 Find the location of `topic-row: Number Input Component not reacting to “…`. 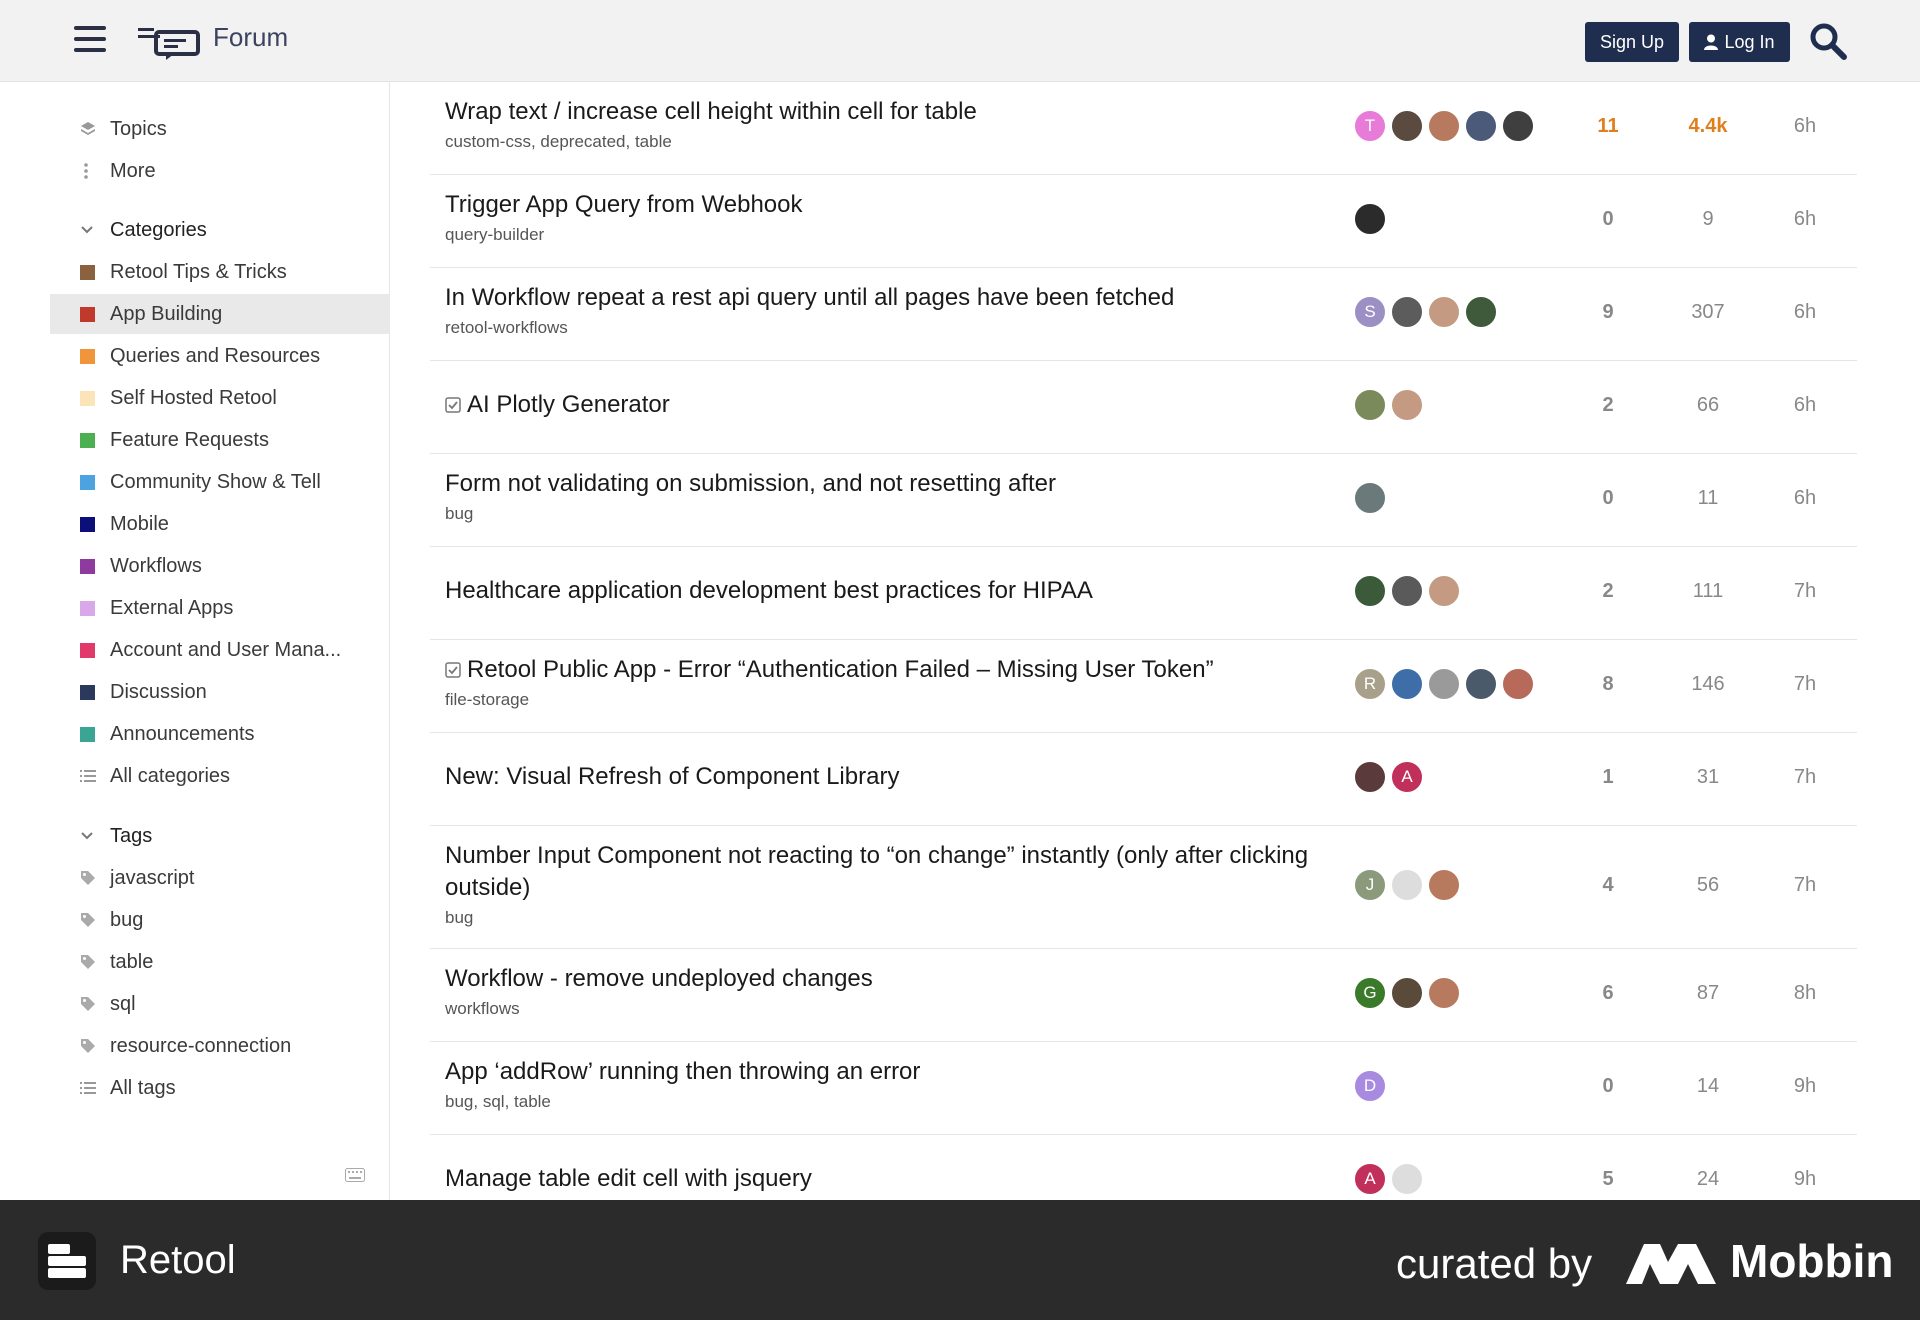

topic-row: Number Input Component not reacting to “… is located at coordinates (1143, 887).